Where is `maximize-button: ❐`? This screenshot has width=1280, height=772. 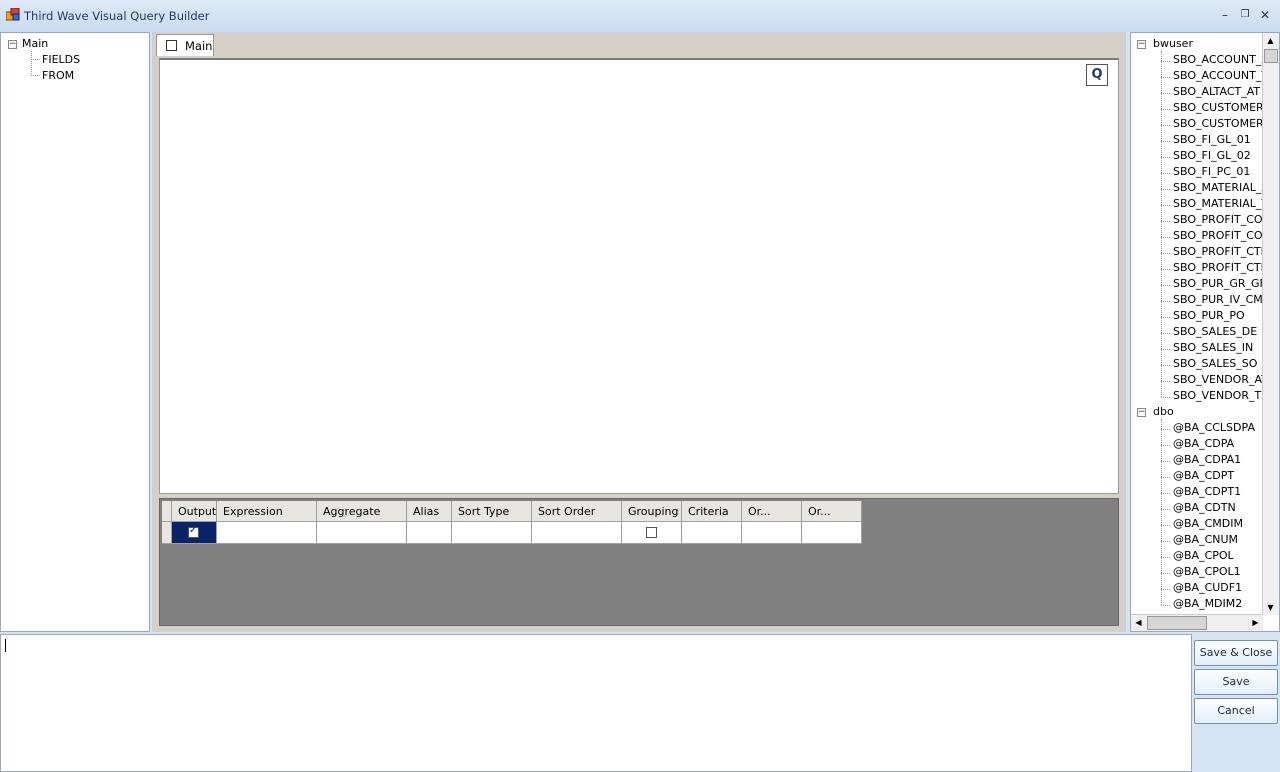 maximize-button: ❐ is located at coordinates (1245, 15).